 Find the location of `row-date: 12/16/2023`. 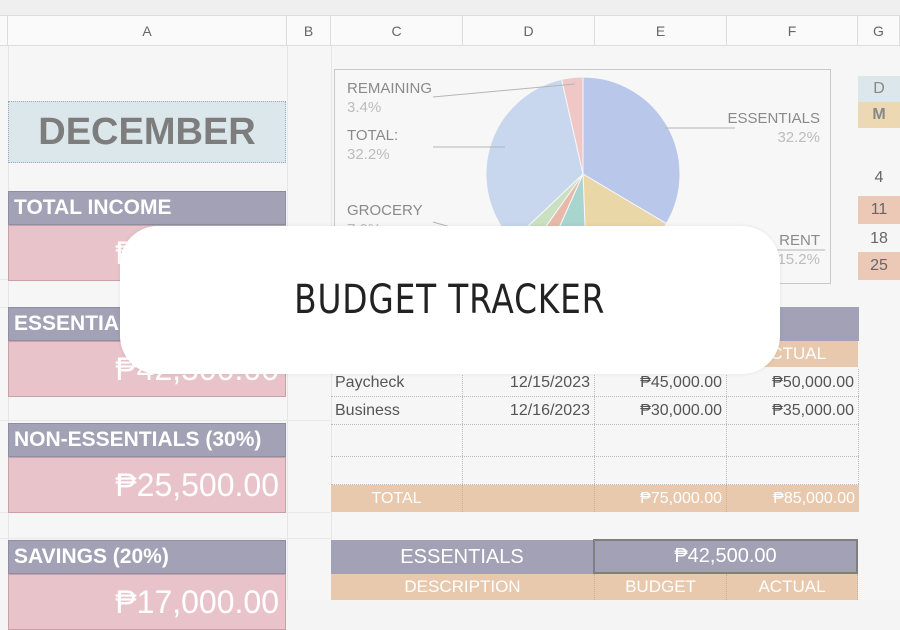

row-date: 12/16/2023 is located at coordinates (529, 410).